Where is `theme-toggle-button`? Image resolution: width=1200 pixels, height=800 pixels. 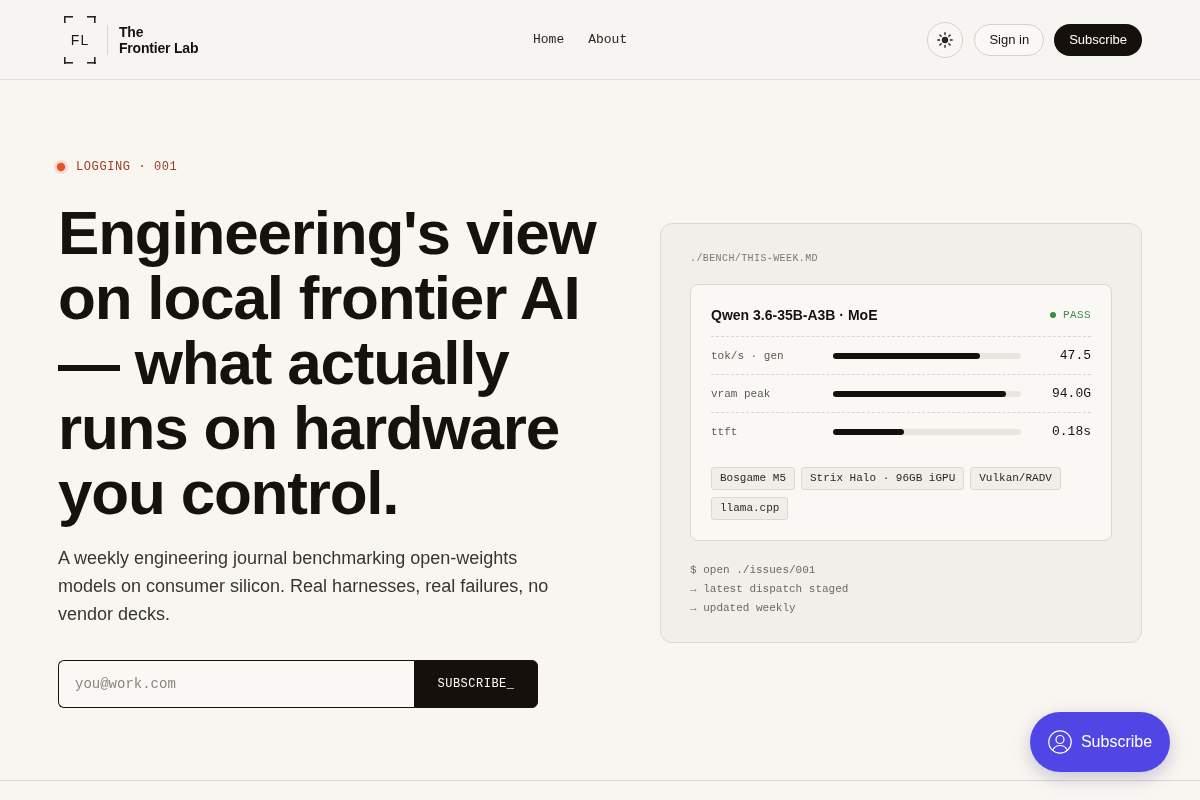
theme-toggle-button is located at coordinates (945, 39).